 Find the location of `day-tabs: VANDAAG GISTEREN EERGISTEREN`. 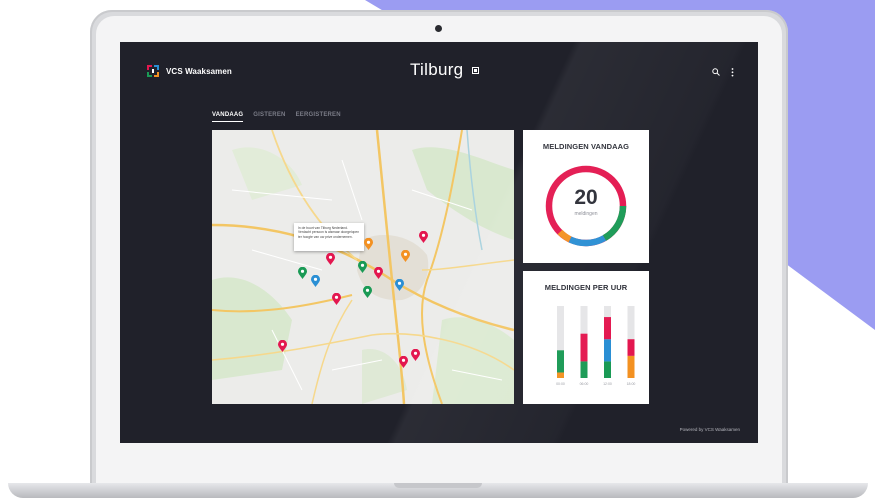

day-tabs: VANDAAG GISTEREN EERGISTEREN is located at coordinates (276, 117).